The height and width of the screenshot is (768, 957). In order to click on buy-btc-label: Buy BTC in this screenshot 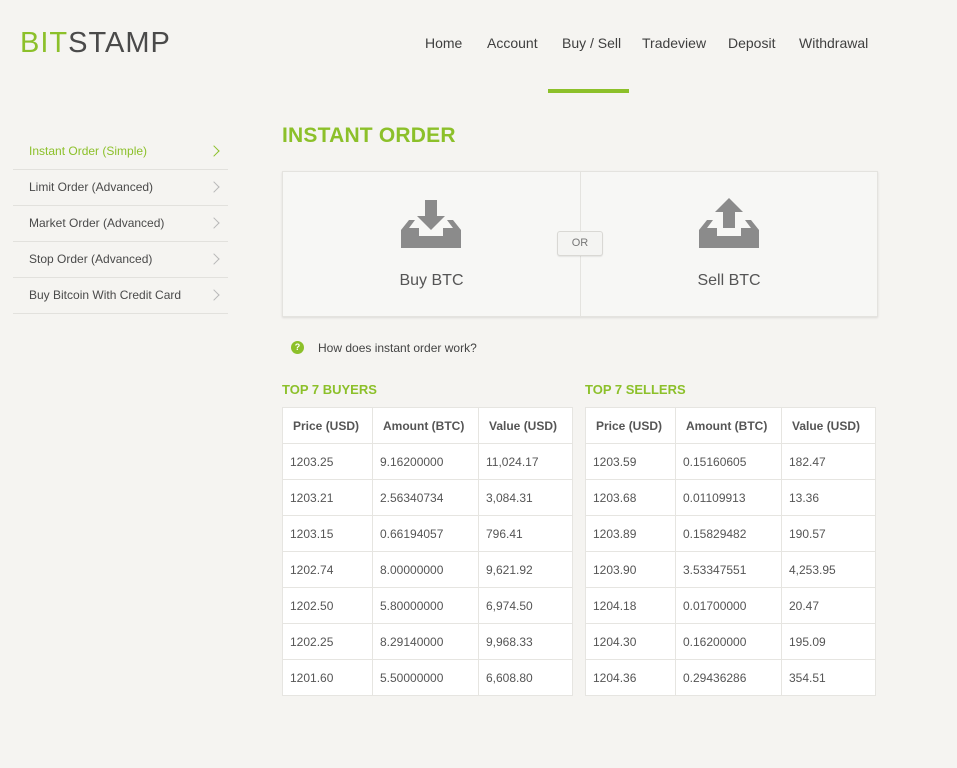, I will do `click(431, 280)`.